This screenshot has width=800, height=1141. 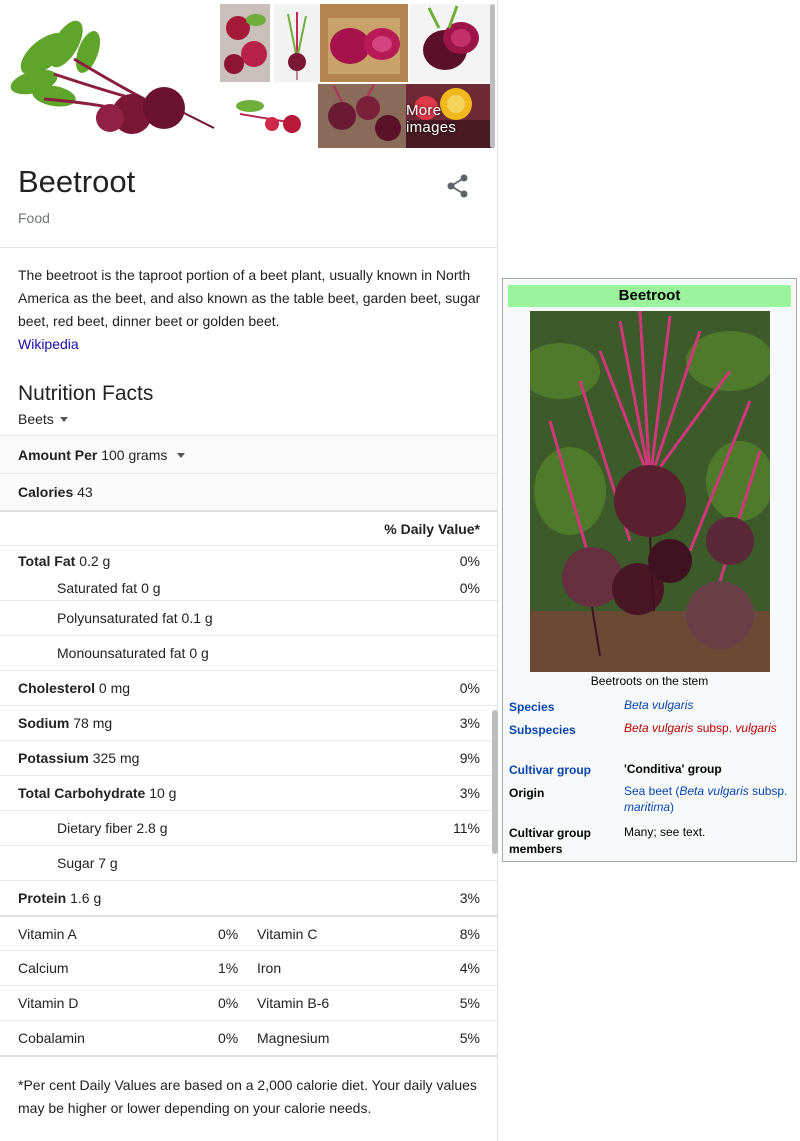 What do you see at coordinates (110, 76) in the screenshot?
I see `beet-main-image` at bounding box center [110, 76].